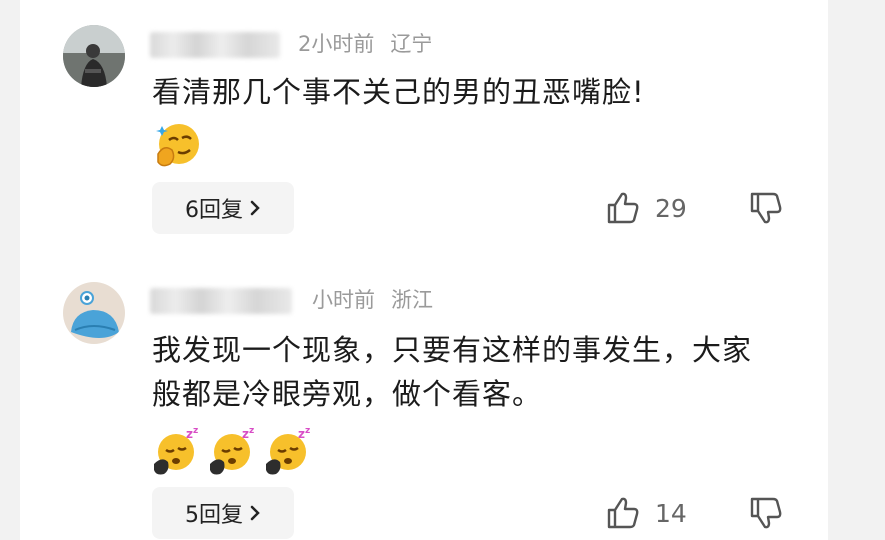  Describe the element at coordinates (646, 208) in the screenshot. I see `like-button: 29` at that location.